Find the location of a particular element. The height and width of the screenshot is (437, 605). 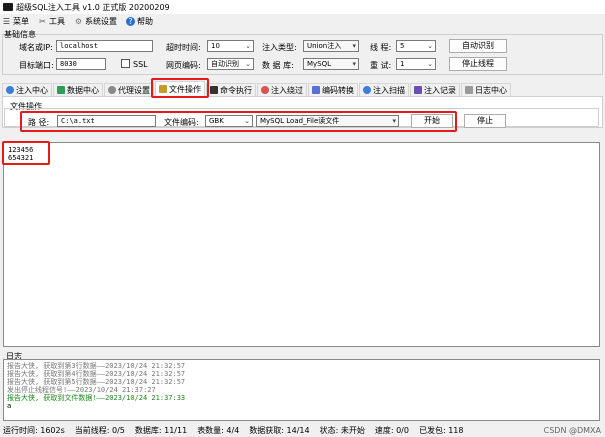

tab-inject-scan: 注入扫描 is located at coordinates (384, 89).